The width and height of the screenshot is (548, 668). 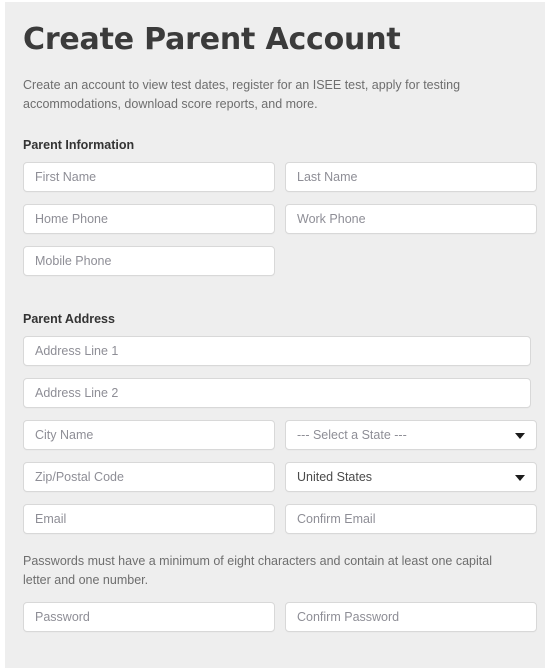 I want to click on country-select: United States, so click(x=411, y=477).